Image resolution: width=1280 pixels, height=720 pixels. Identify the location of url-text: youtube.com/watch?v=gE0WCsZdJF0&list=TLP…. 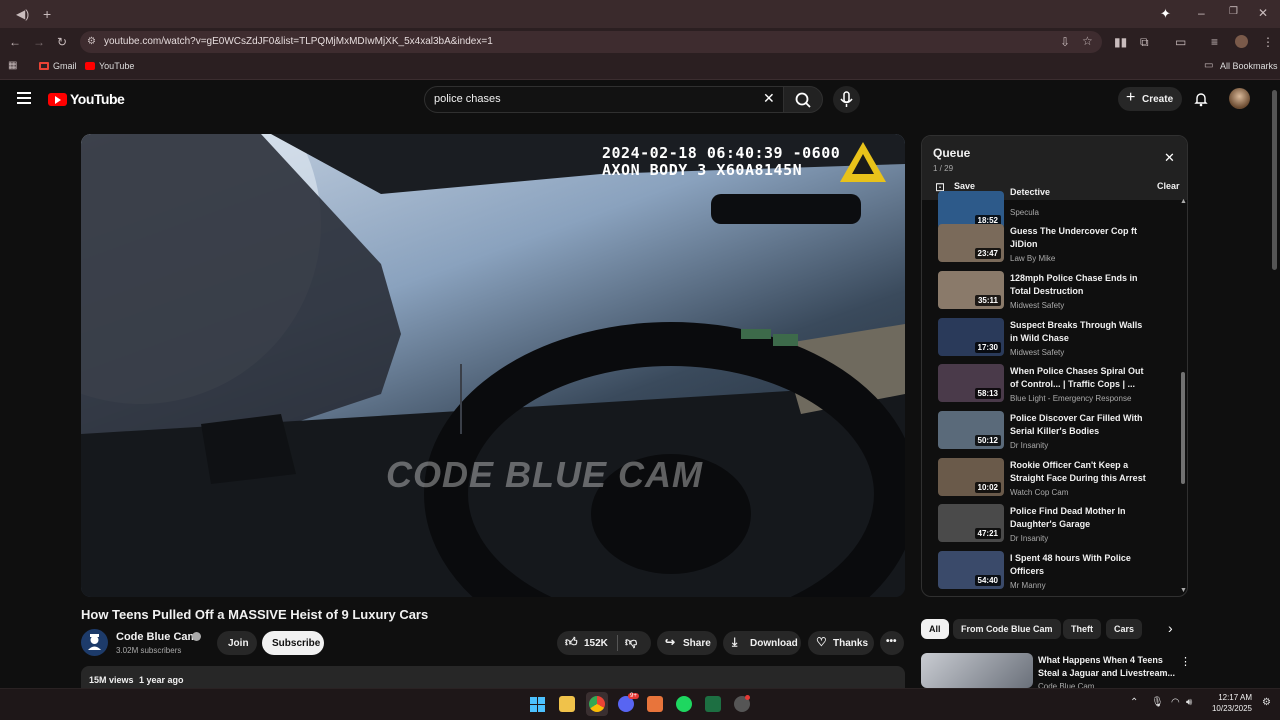
(298, 41).